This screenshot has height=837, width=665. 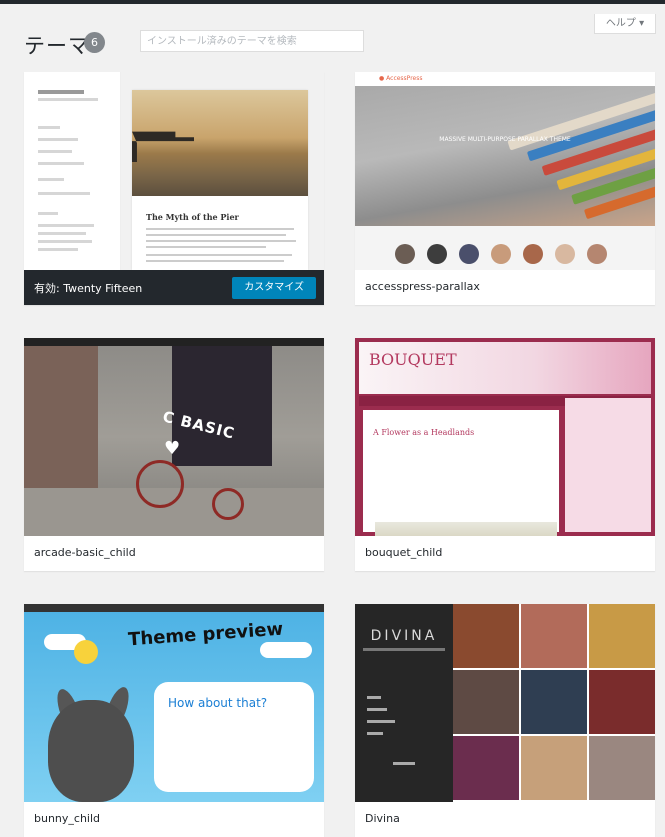 What do you see at coordinates (422, 286) in the screenshot?
I see `theme-name: accesspress-parallax` at bounding box center [422, 286].